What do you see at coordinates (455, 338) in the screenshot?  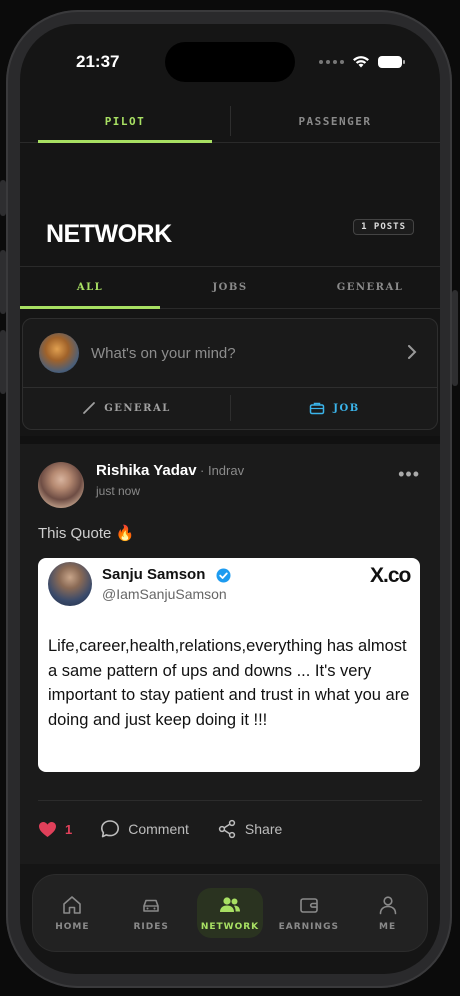 I see `phone-power-button` at bounding box center [455, 338].